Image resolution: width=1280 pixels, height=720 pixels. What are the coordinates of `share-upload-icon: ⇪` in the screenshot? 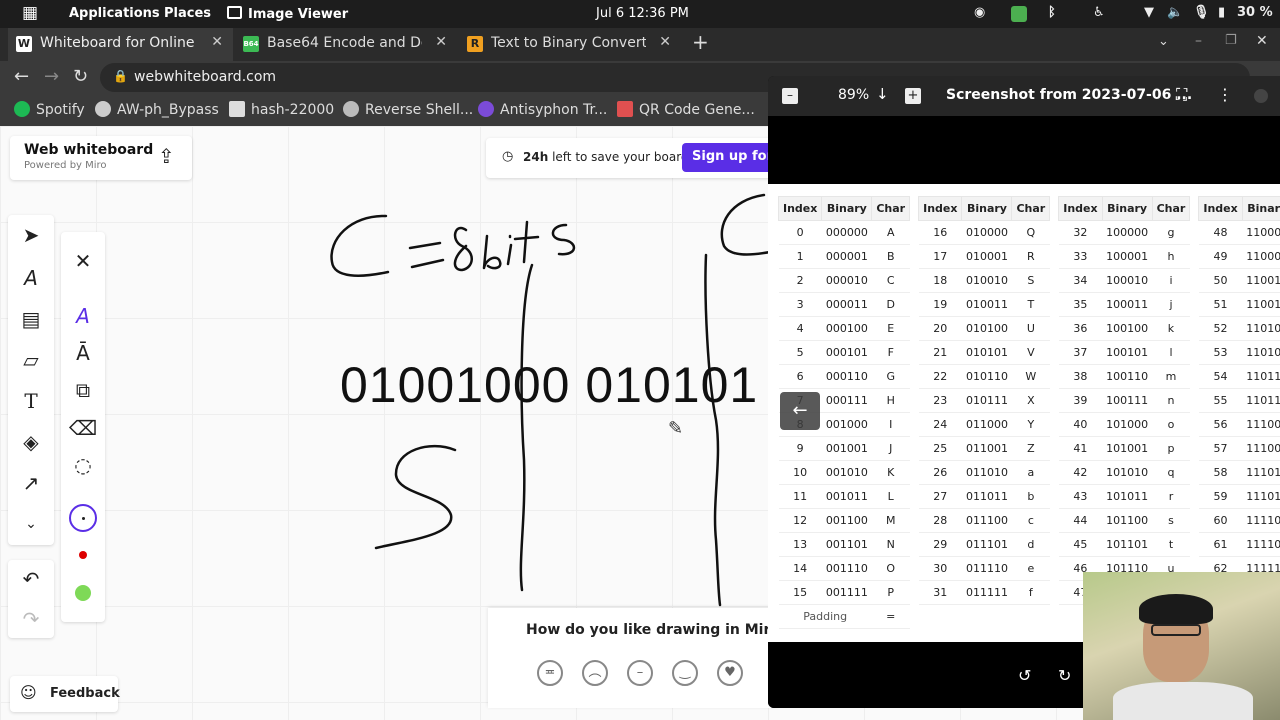 It's located at (166, 156).